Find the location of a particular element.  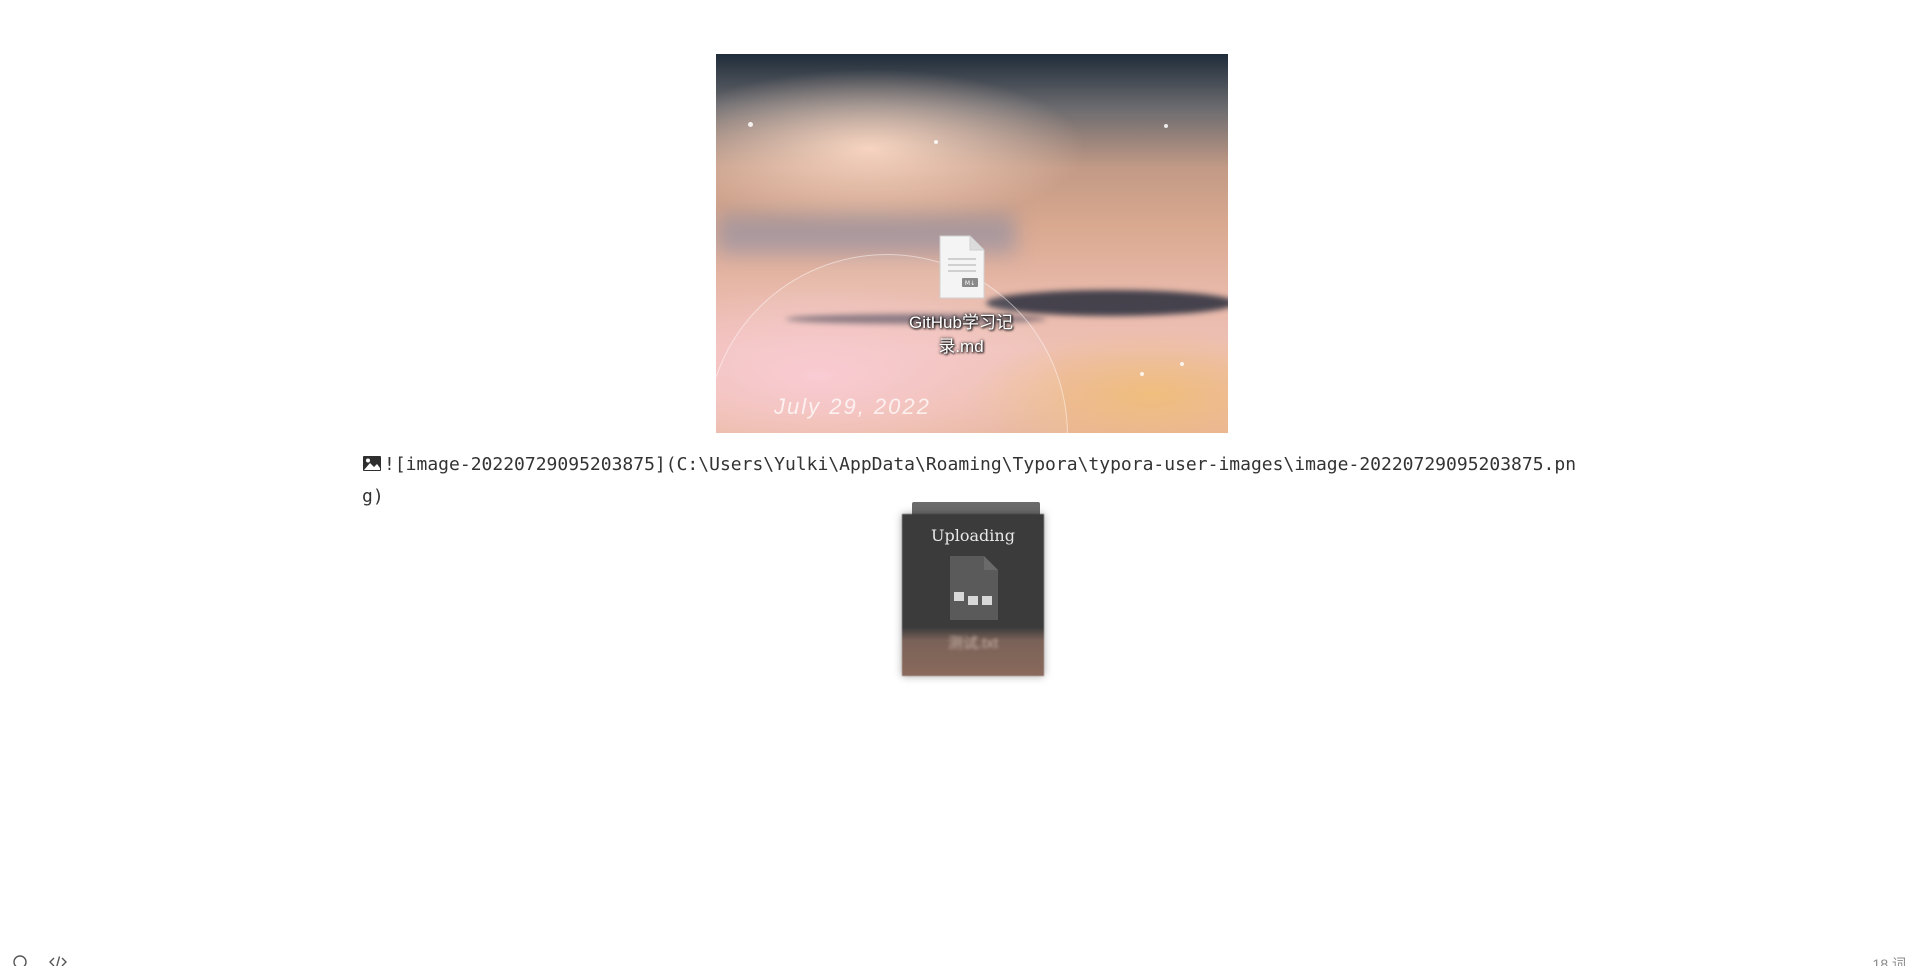

code-icon is located at coordinates (58, 959).